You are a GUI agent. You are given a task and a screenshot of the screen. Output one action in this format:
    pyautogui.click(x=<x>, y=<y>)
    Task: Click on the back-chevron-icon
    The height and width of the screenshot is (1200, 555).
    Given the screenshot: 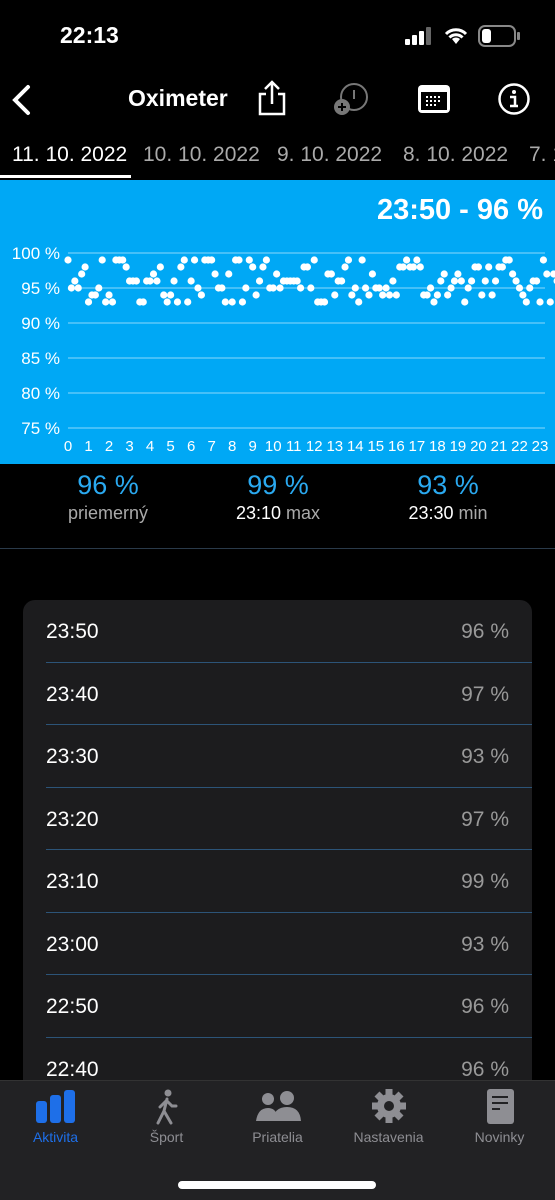 What is the action you would take?
    pyautogui.click(x=22, y=100)
    